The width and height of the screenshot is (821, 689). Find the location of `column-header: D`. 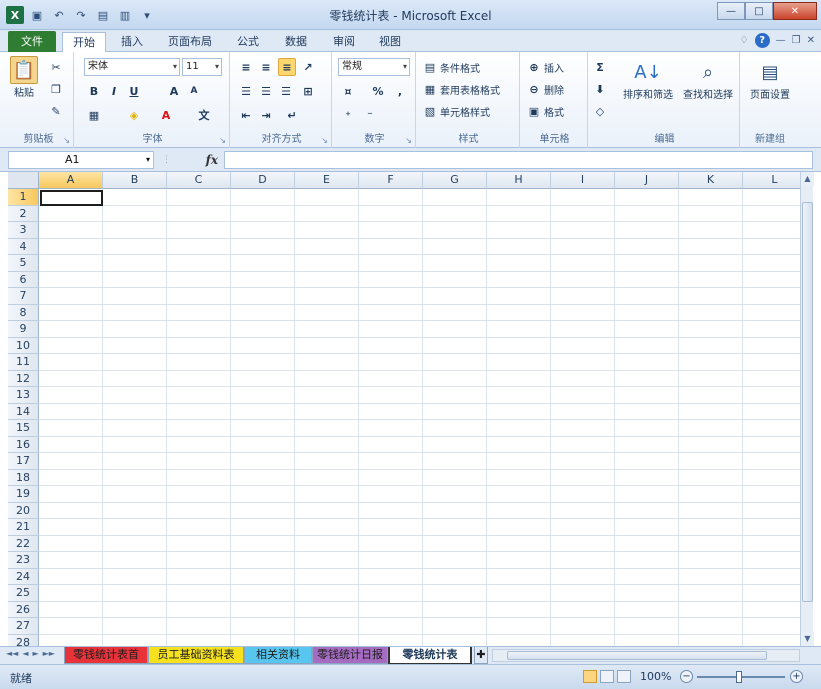

column-header: D is located at coordinates (263, 180).